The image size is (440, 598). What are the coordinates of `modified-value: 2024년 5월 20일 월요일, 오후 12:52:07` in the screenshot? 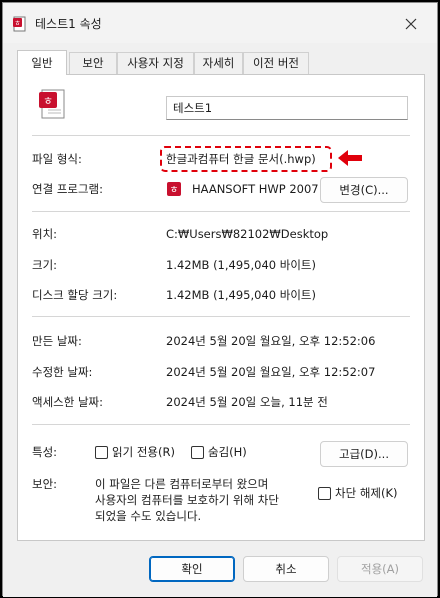 It's located at (271, 372).